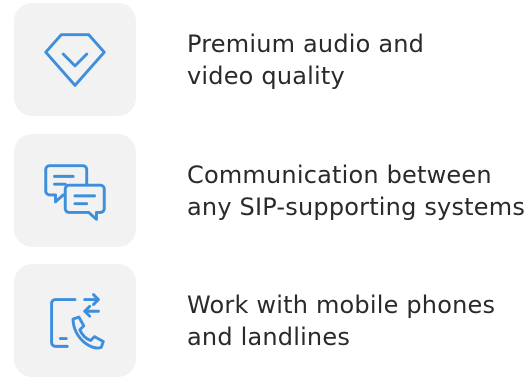 This screenshot has width=530, height=379. Describe the element at coordinates (269, 336) in the screenshot. I see `feature-text-line-2: and landlines` at that location.